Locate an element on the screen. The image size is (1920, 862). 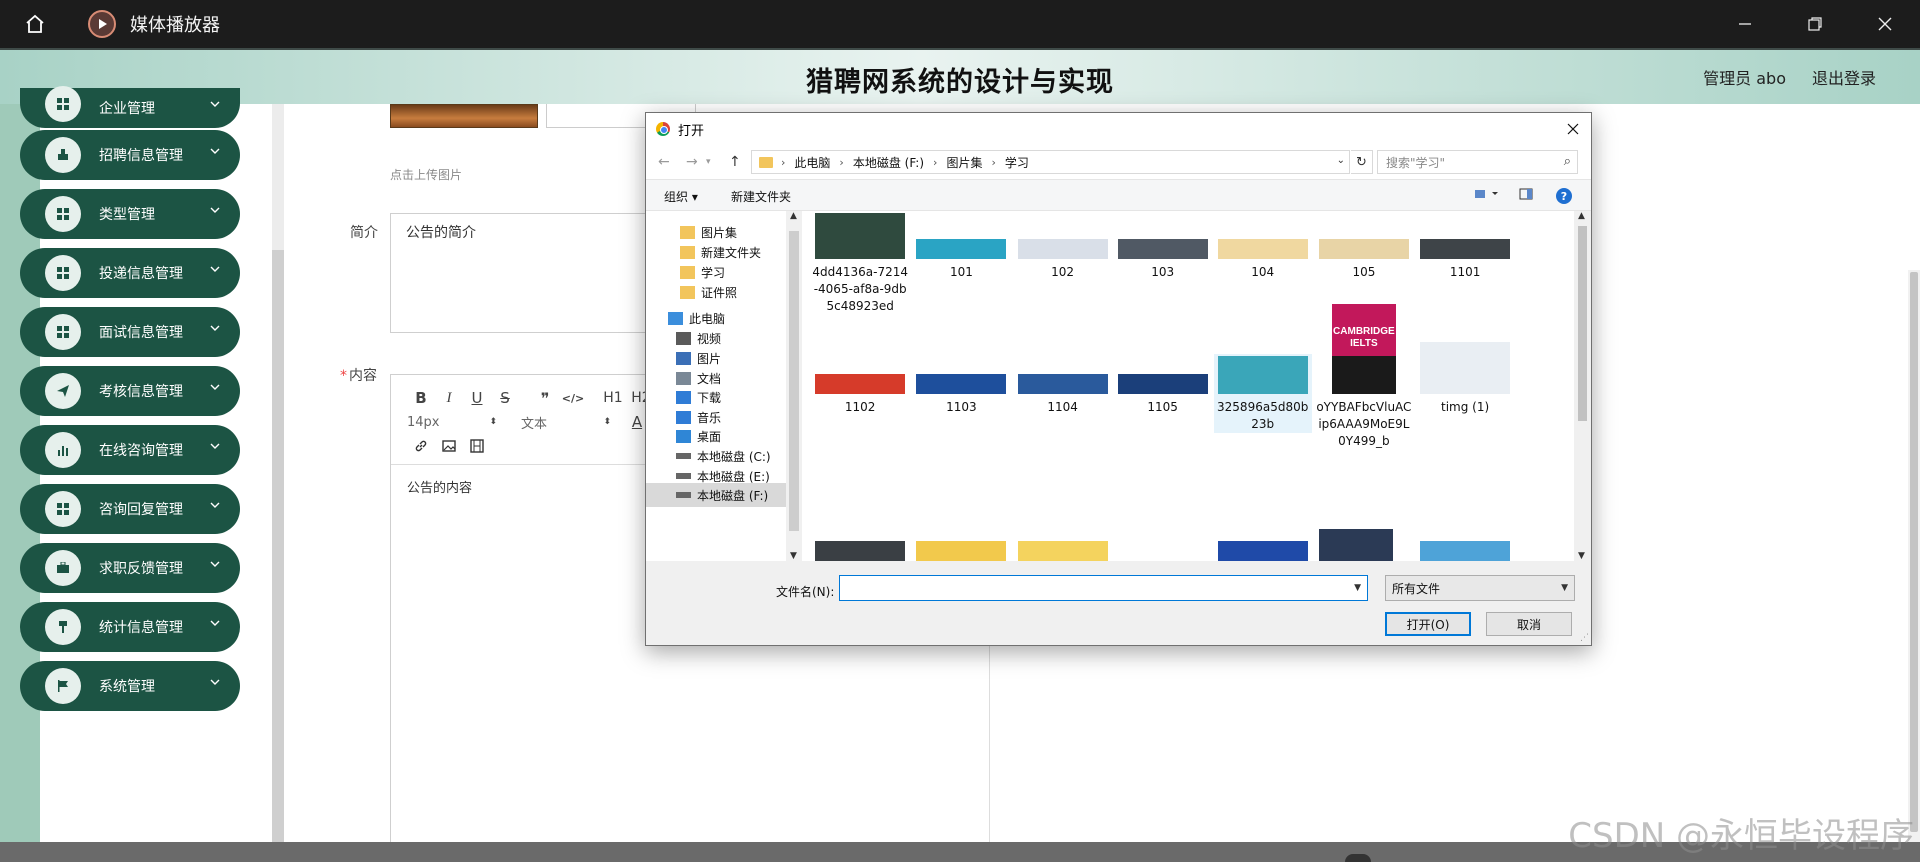
forward-button: → is located at coordinates (692, 162).